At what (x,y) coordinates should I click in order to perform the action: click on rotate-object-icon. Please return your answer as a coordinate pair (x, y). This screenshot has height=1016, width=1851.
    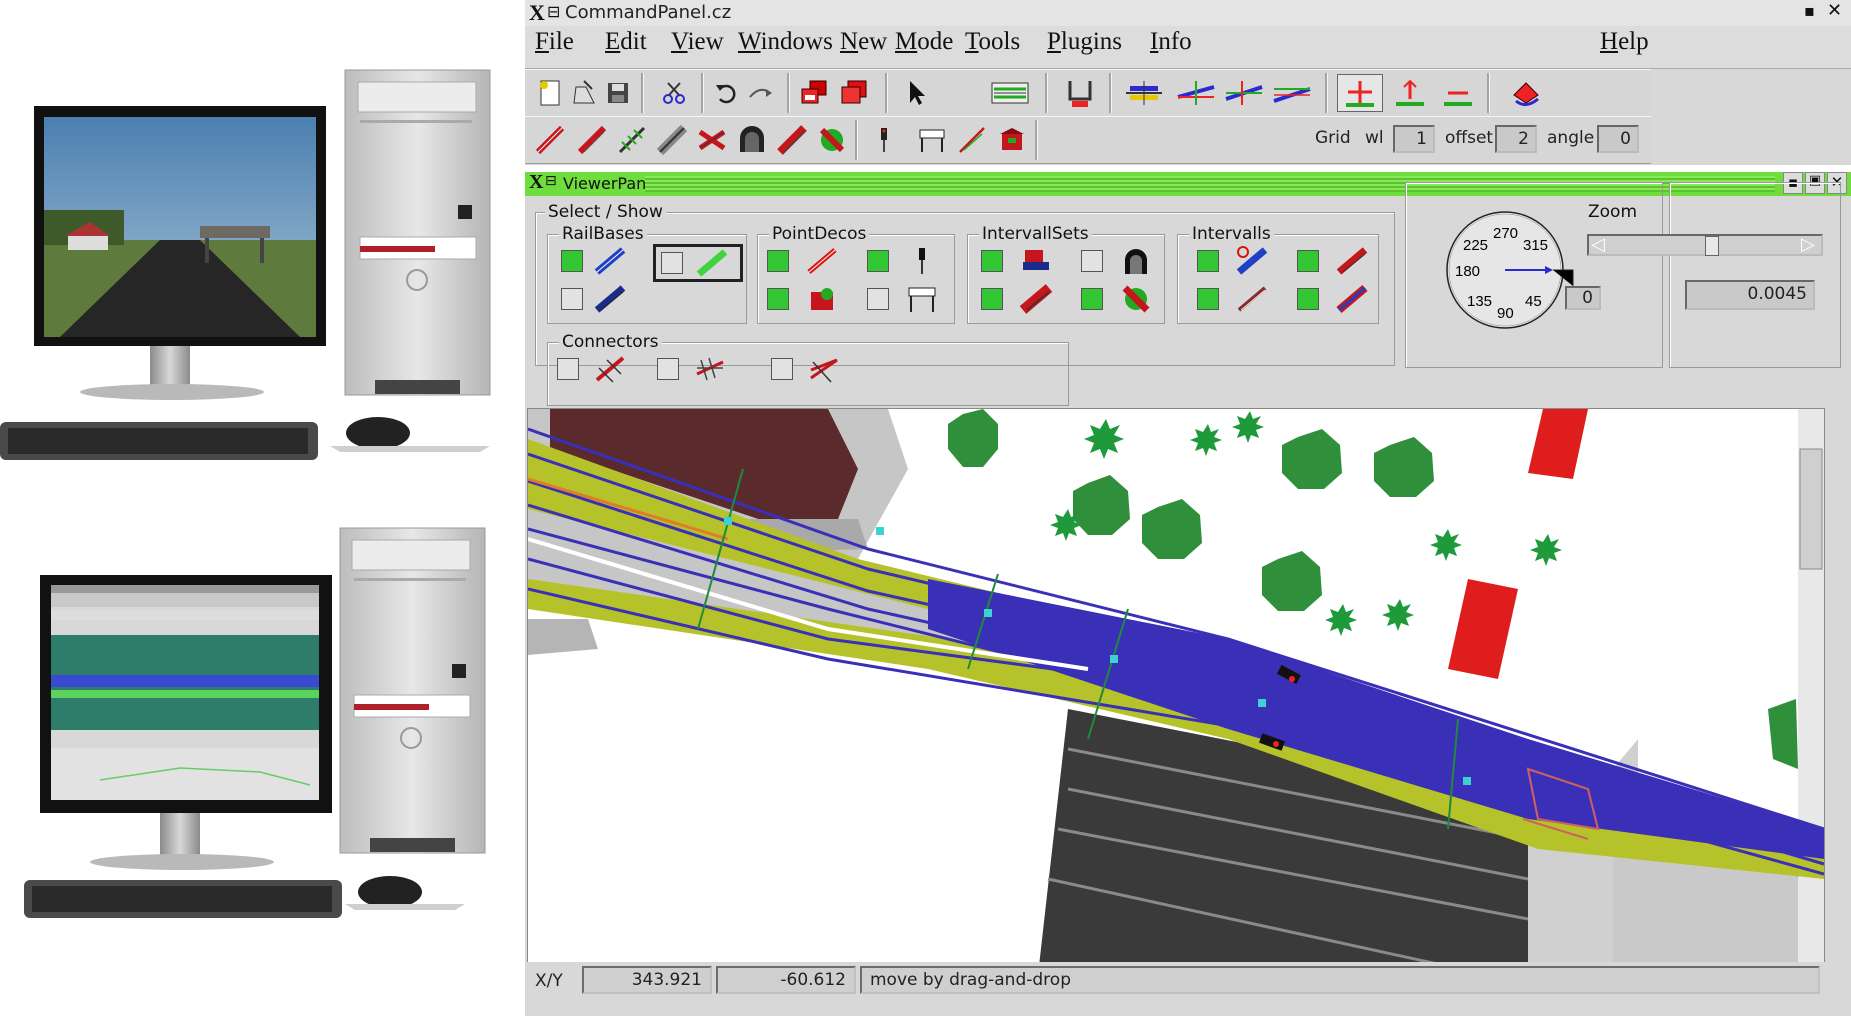
    Looking at the image, I should click on (1526, 93).